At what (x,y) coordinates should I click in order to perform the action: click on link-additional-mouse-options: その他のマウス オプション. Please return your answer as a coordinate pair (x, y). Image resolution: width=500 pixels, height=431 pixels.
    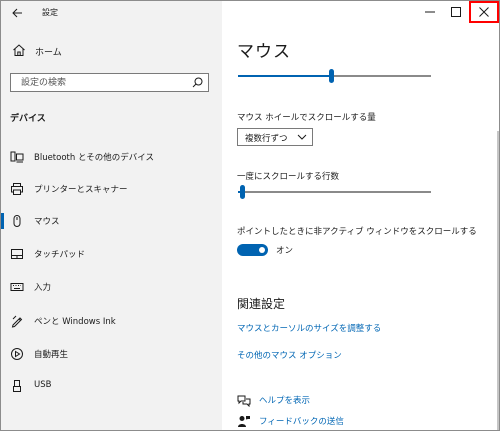
    Looking at the image, I should click on (289, 355).